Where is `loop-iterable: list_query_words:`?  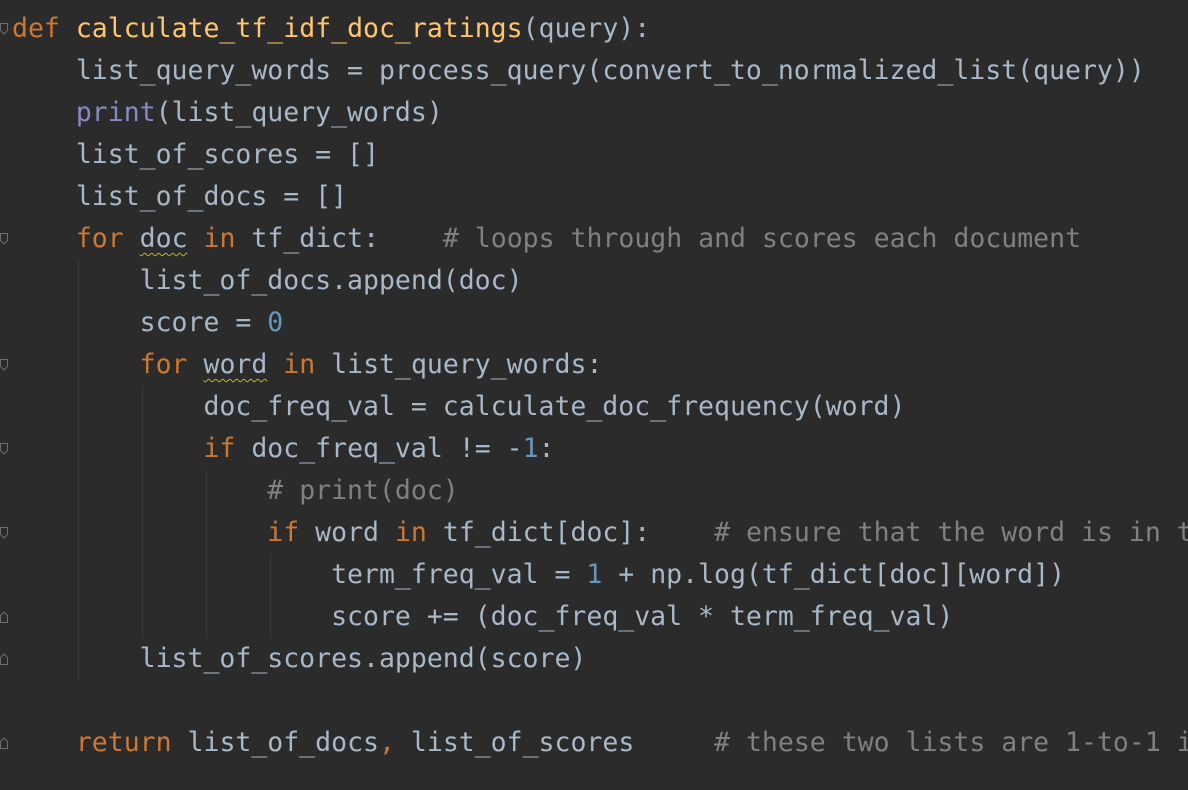
loop-iterable: list_query_words: is located at coordinates (467, 364).